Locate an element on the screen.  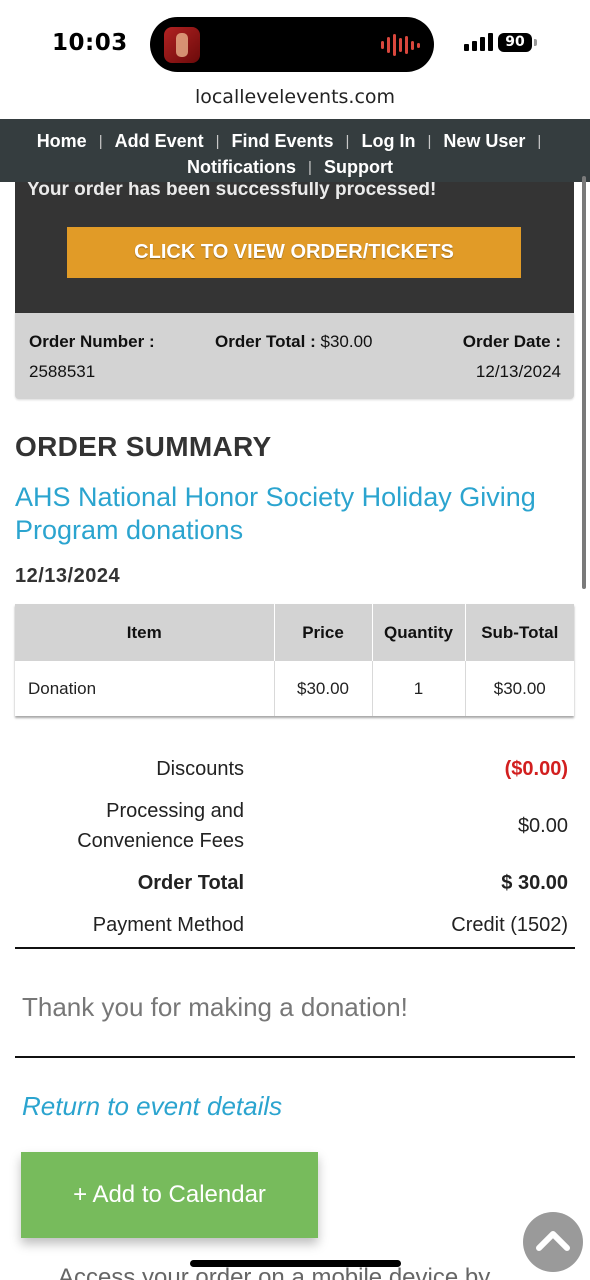
nav-new-user: New User is located at coordinates (484, 141).